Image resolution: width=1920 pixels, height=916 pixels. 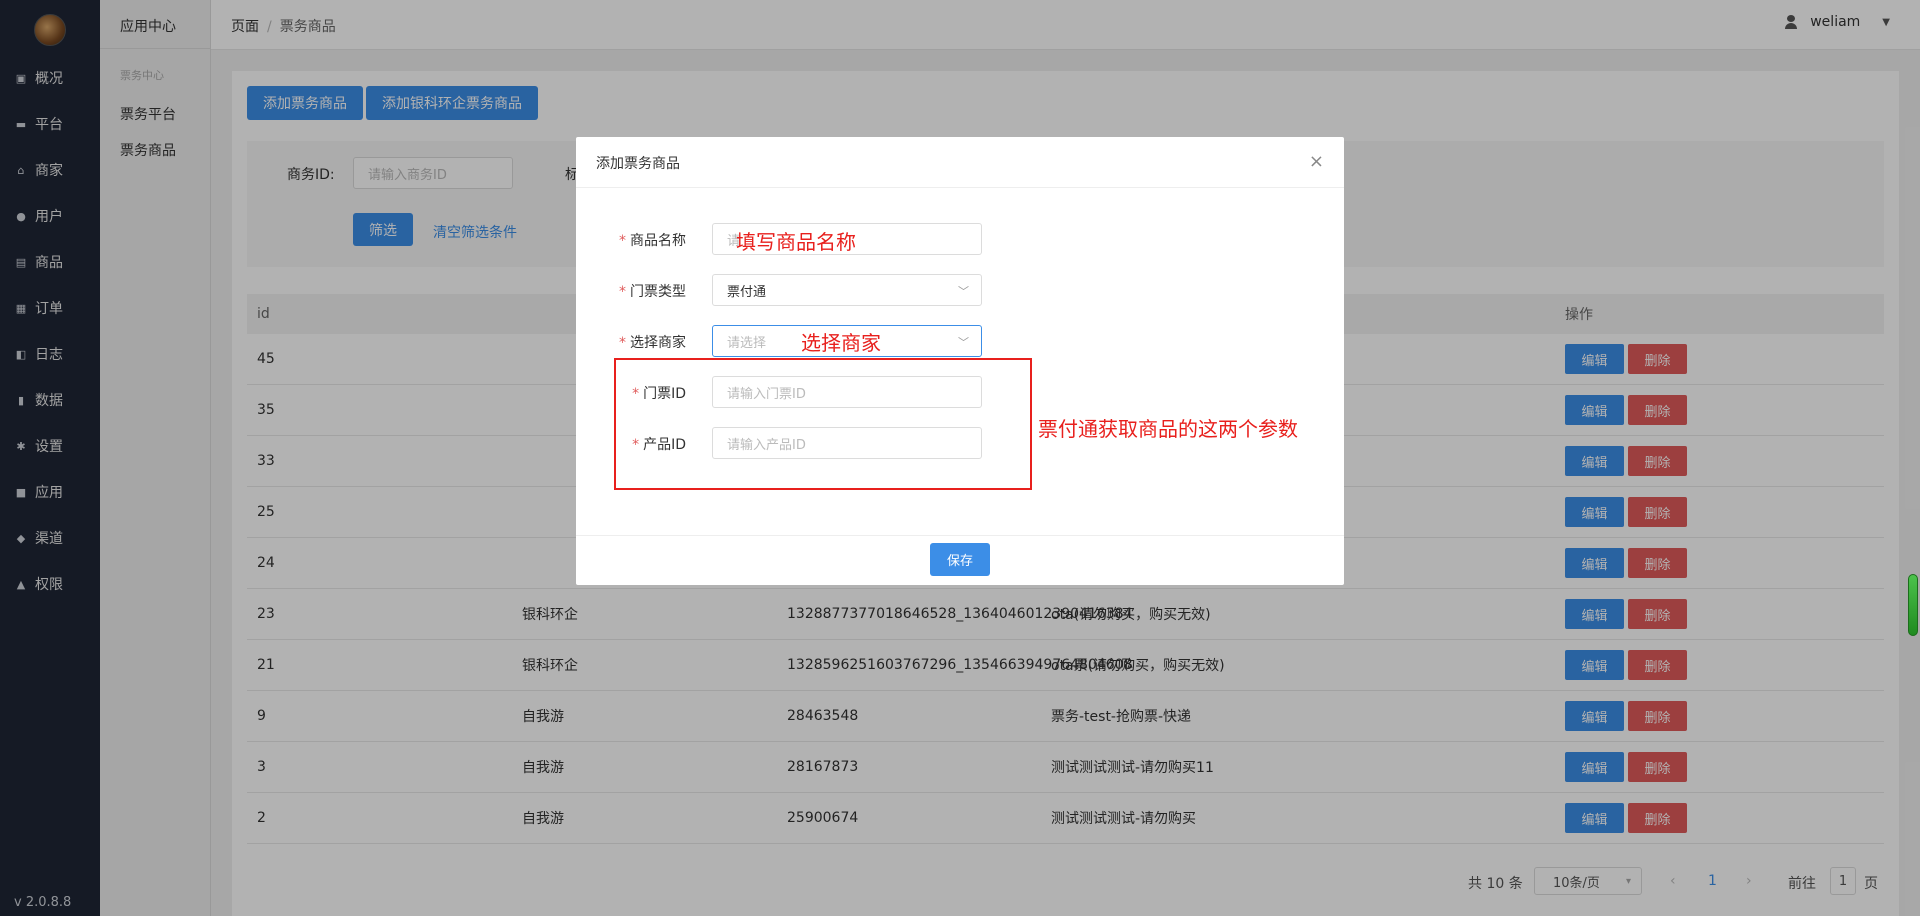 What do you see at coordinates (960, 535) in the screenshot?
I see `dialog-footer-divider` at bounding box center [960, 535].